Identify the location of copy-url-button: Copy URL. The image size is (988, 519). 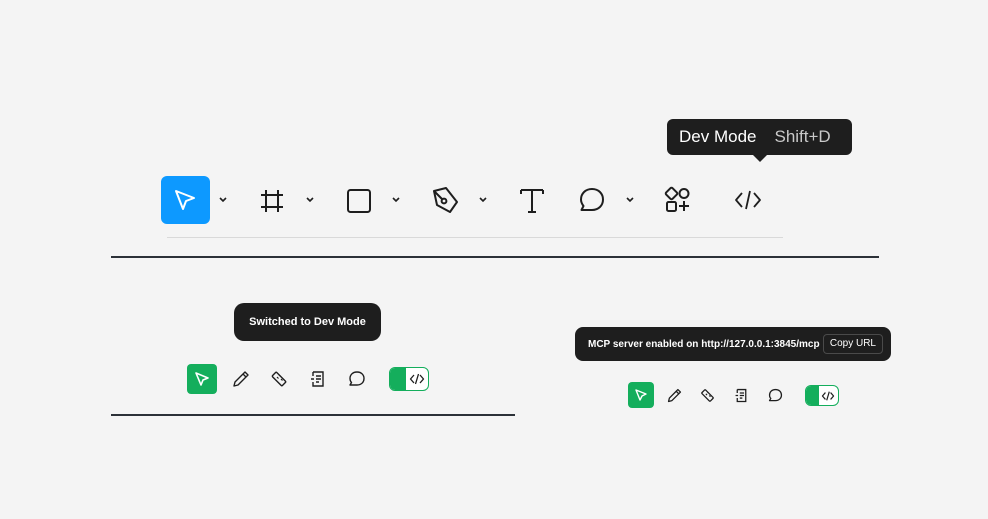
(852, 344).